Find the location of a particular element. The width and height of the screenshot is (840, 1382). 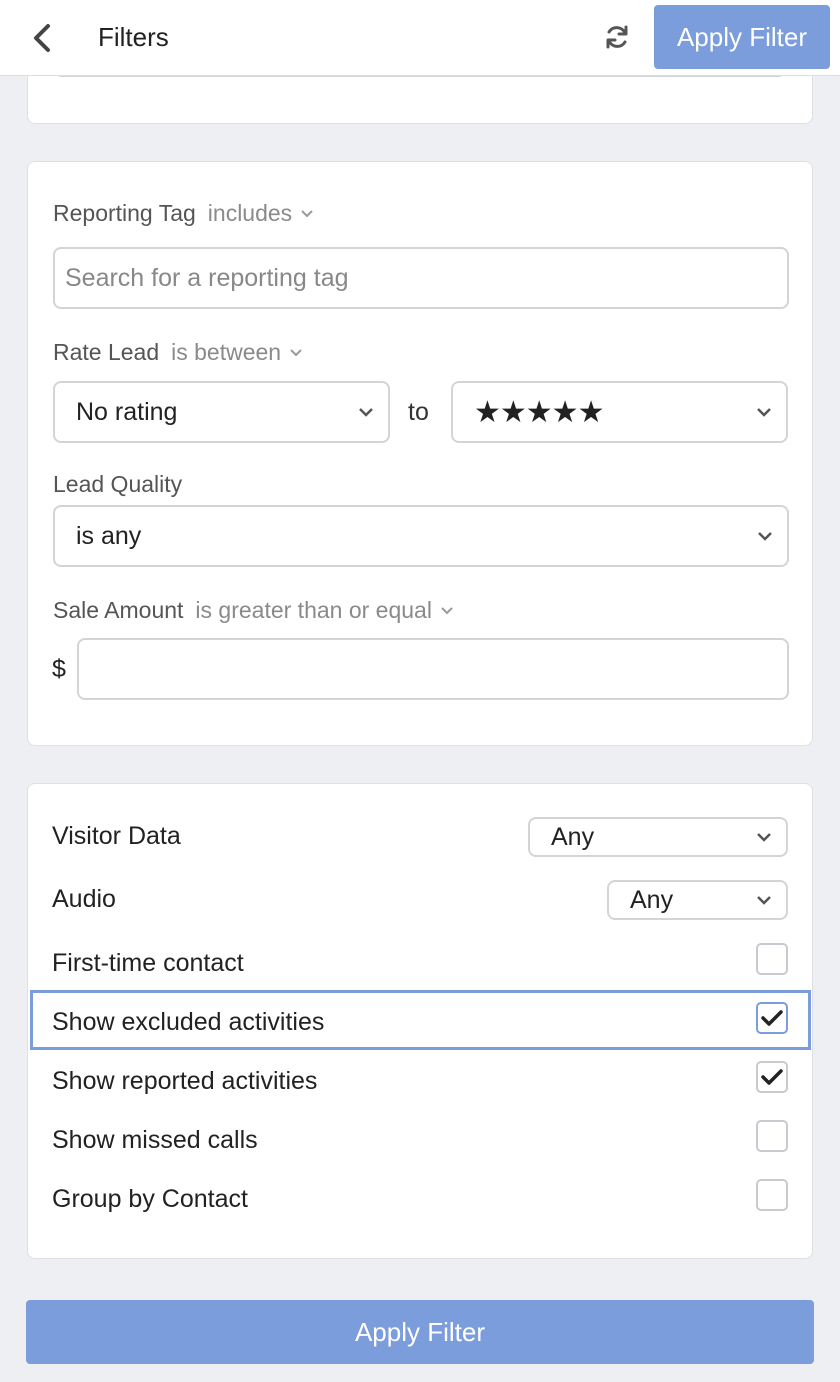

rate-lead-label: Rate Lead is located at coordinates (106, 352).